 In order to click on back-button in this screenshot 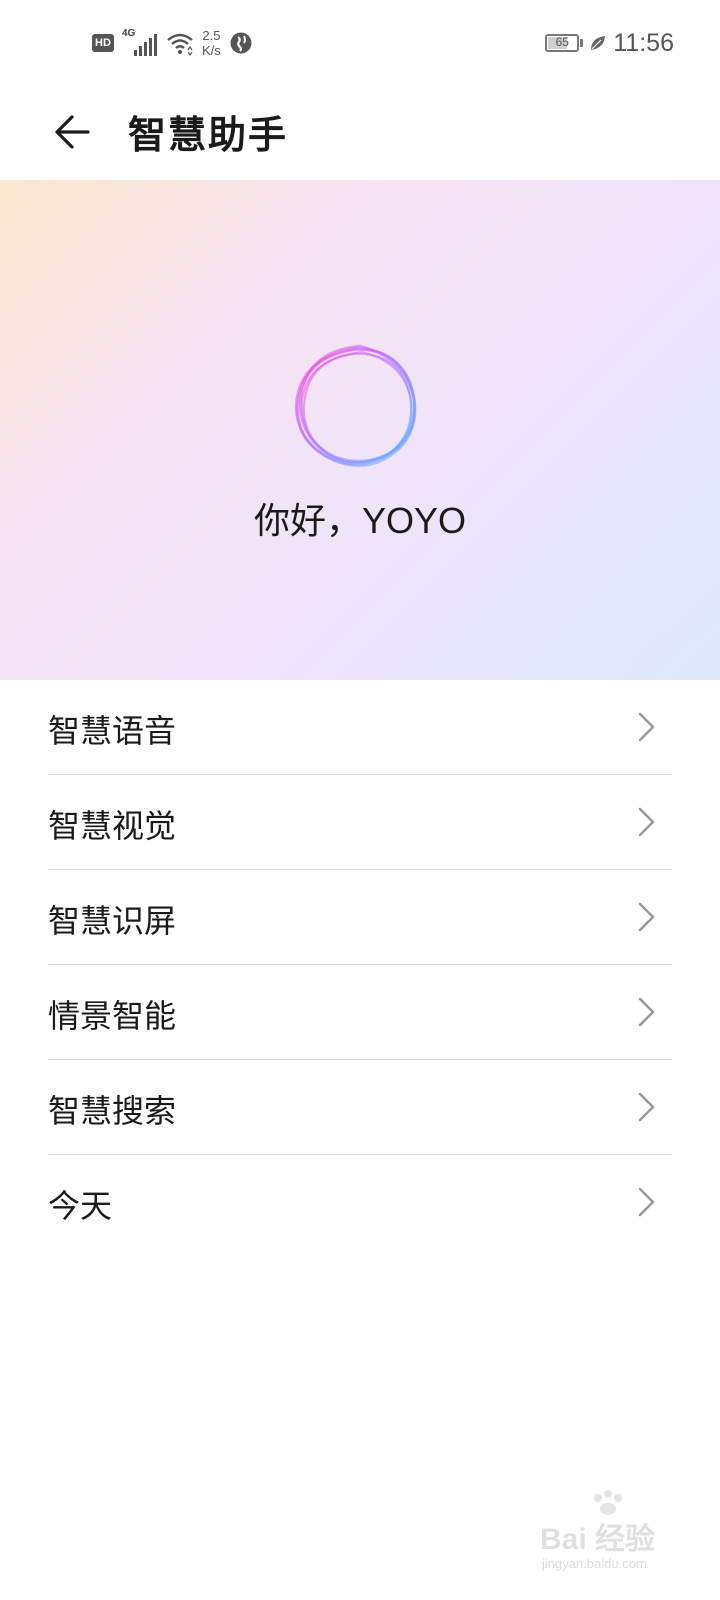, I will do `click(72, 132)`.